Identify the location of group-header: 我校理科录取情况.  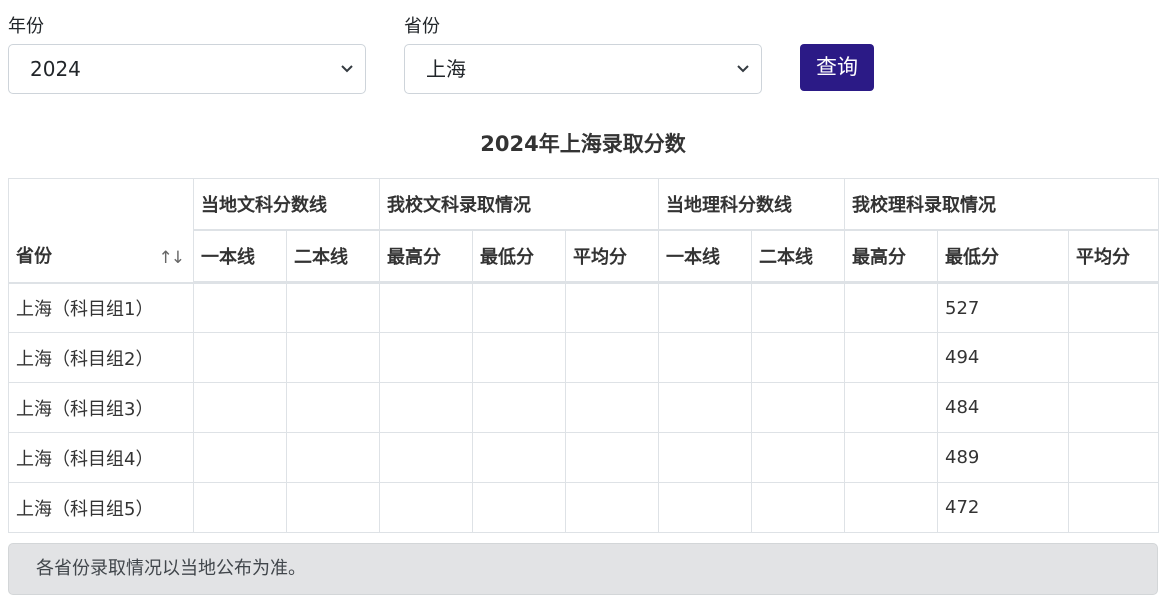
(1001, 204).